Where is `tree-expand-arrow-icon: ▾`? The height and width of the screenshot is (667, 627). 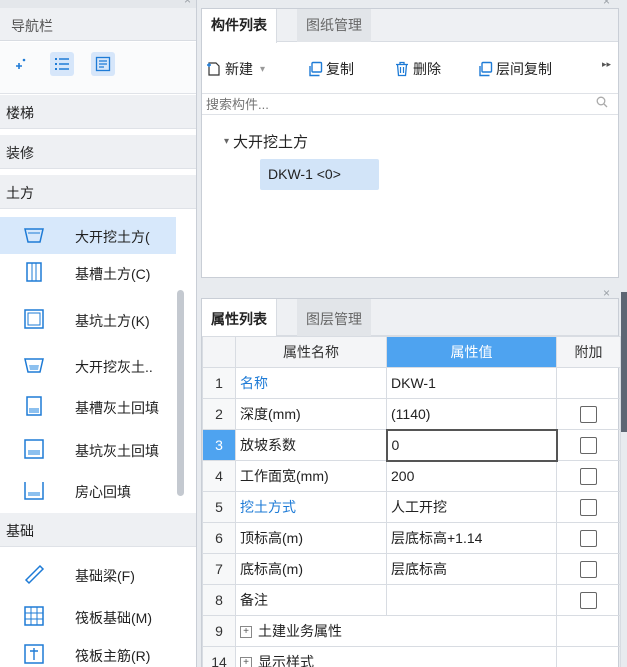 tree-expand-arrow-icon: ▾ is located at coordinates (226, 141).